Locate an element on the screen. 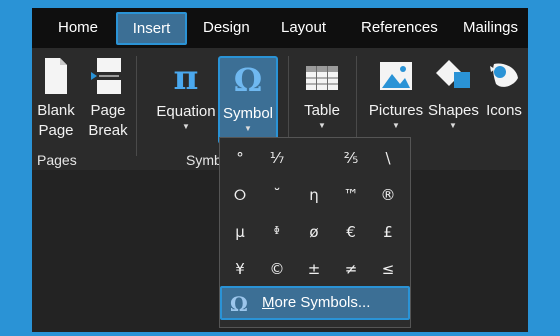 The width and height of the screenshot is (560, 336). page-break-button: Page Break is located at coordinates (108, 98).